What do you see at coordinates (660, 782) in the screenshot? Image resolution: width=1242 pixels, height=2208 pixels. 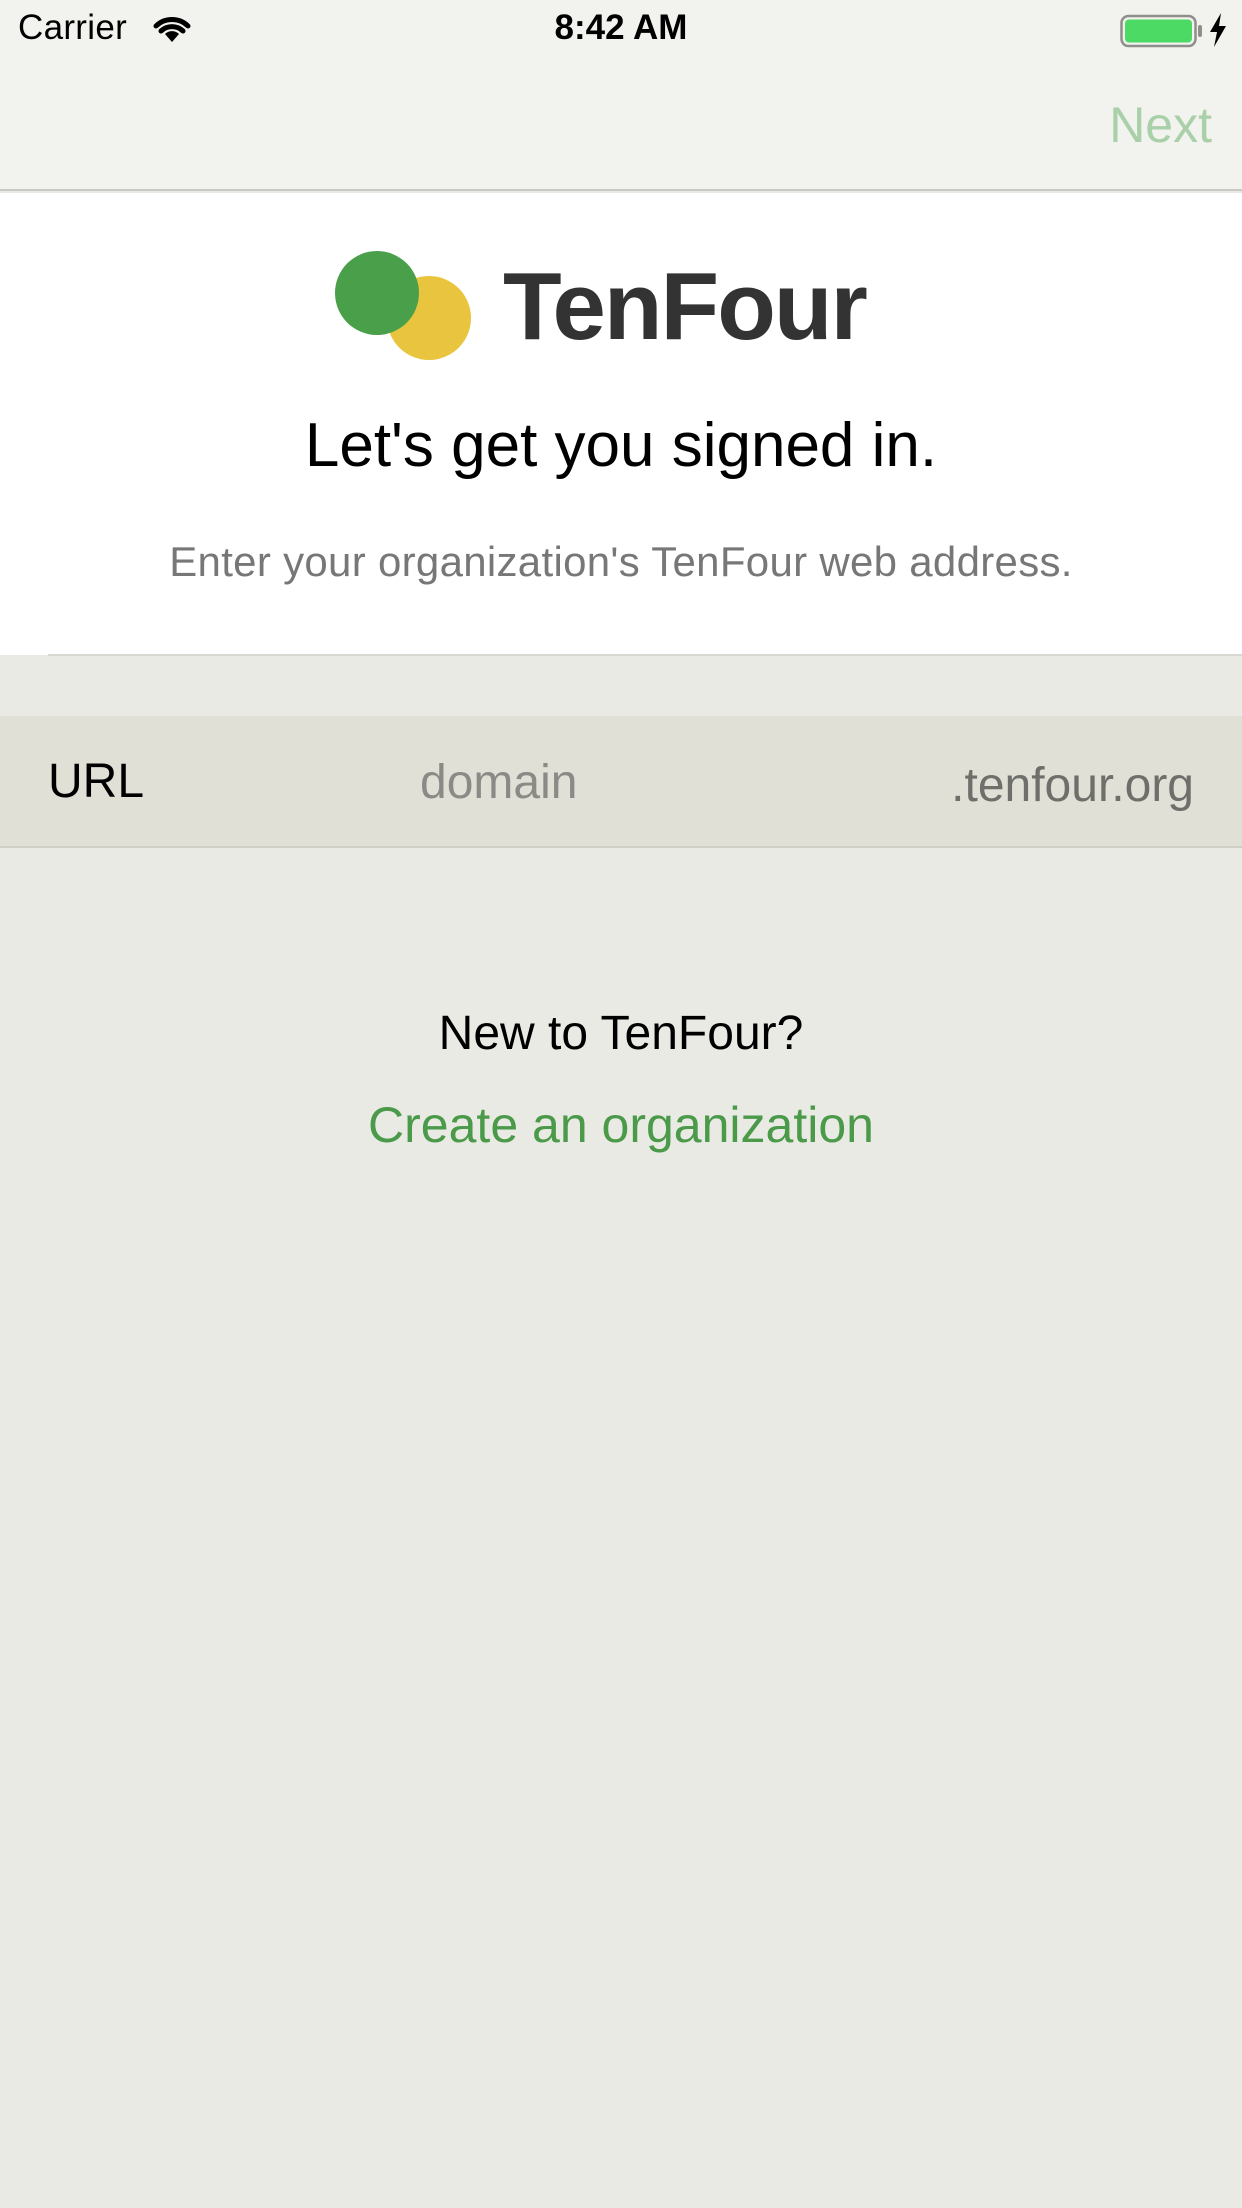 I see `domain-input` at bounding box center [660, 782].